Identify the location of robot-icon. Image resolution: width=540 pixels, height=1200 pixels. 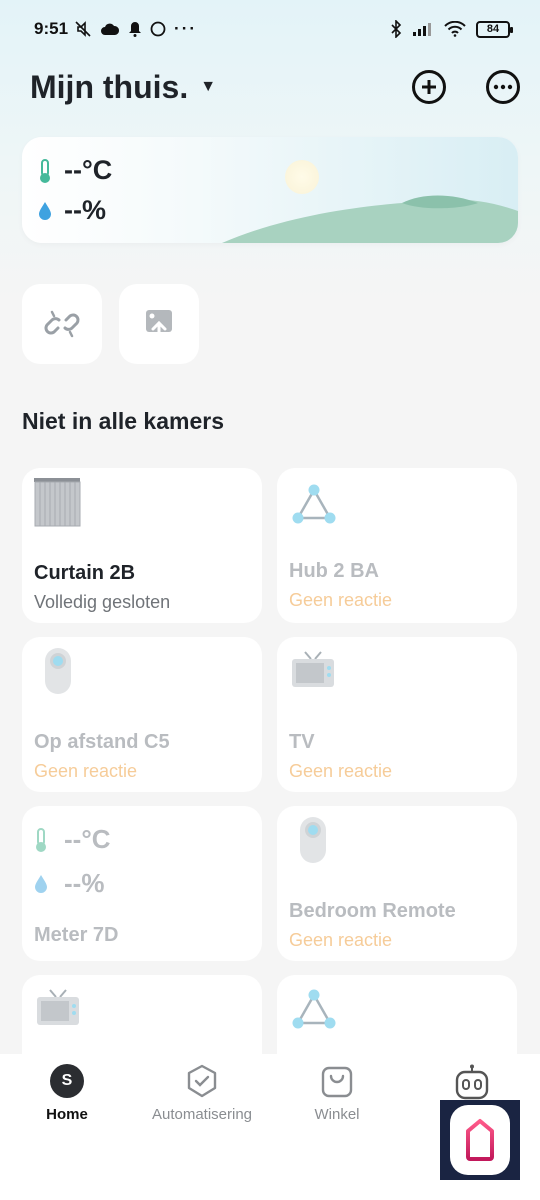
(472, 1082).